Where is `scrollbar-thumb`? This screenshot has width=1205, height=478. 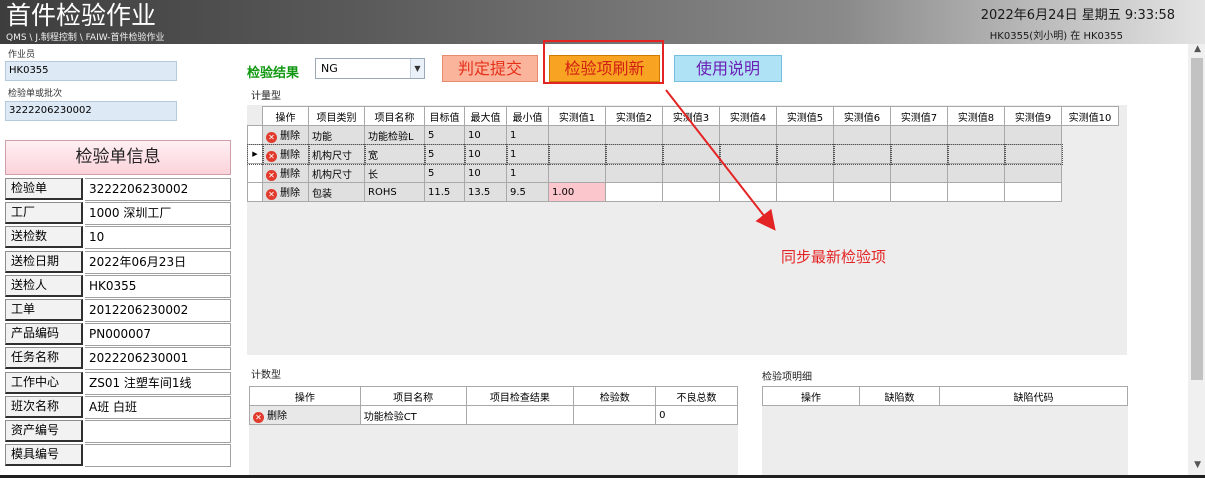
scrollbar-thumb is located at coordinates (1197, 219).